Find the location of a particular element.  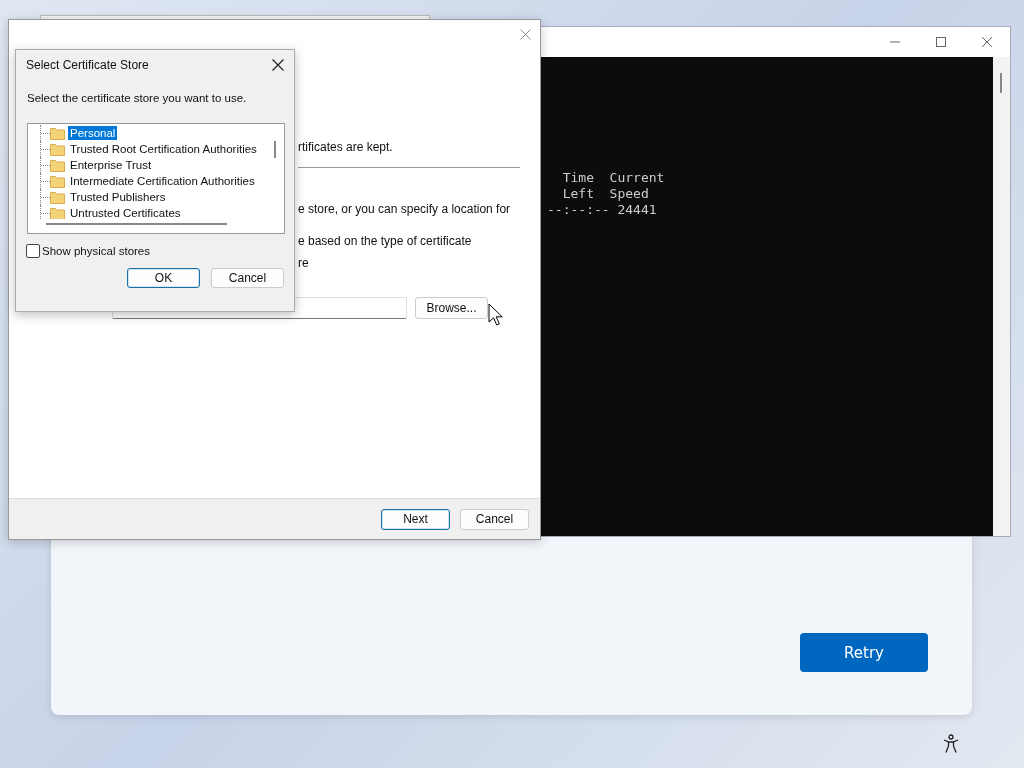

body-text: re is located at coordinates (303, 263).